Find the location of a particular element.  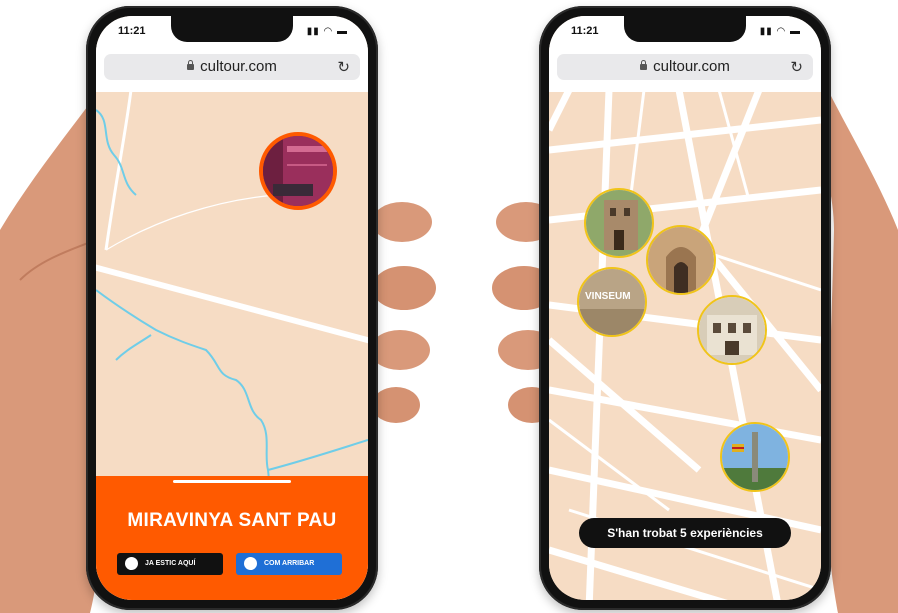

church-photo is located at coordinates (681, 260).